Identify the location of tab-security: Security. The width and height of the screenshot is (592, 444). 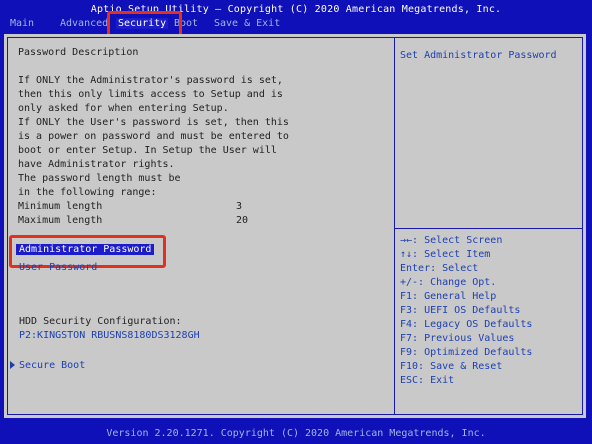
(142, 23).